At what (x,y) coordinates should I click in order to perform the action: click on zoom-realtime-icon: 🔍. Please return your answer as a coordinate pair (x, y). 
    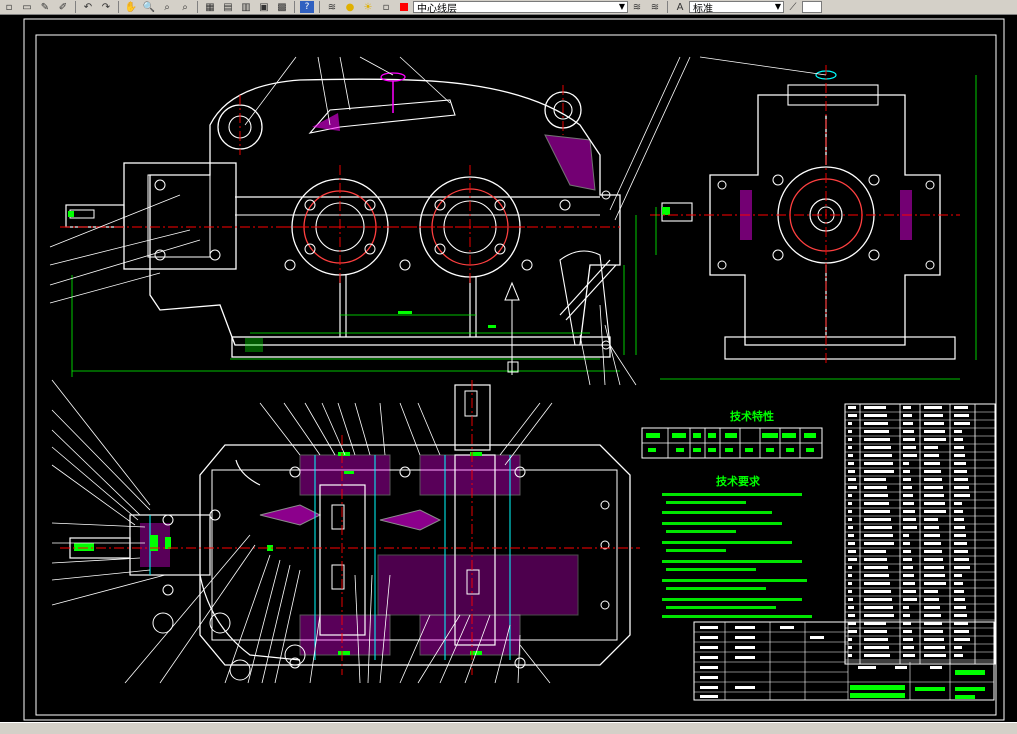
    Looking at the image, I should click on (149, 7).